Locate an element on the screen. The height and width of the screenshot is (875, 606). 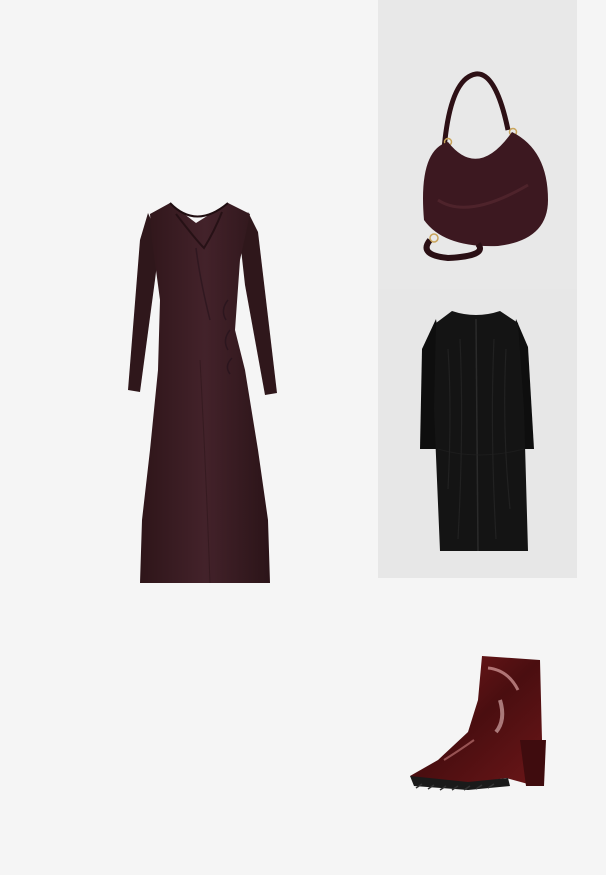
ankle-boot-icon is located at coordinates (478, 723).